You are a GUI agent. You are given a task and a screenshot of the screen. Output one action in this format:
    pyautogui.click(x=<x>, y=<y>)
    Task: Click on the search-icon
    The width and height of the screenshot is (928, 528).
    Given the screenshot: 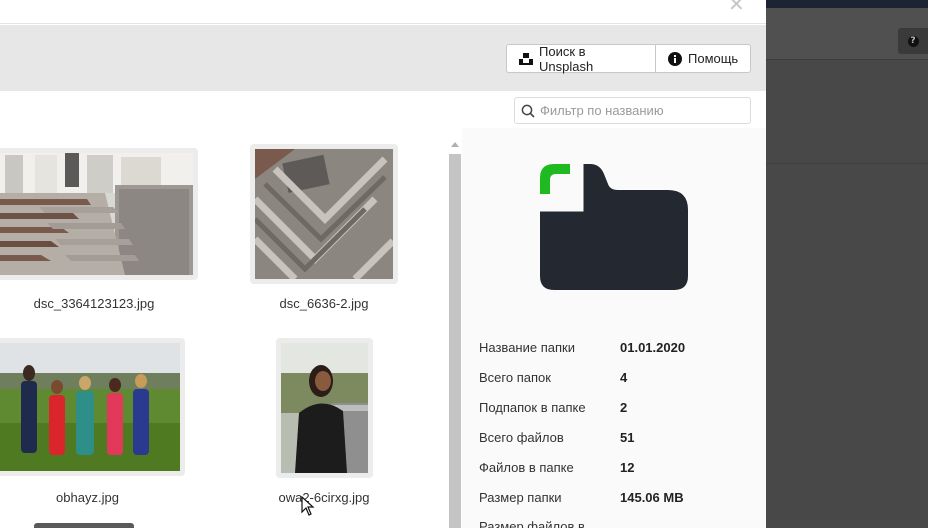 What is the action you would take?
    pyautogui.click(x=528, y=111)
    